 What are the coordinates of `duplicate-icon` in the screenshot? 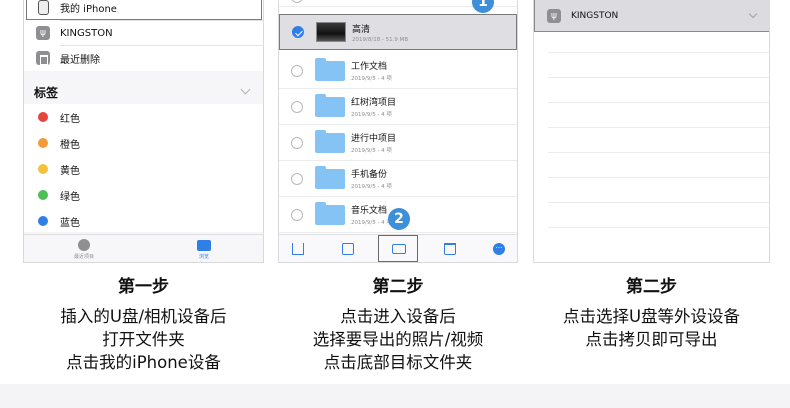 It's located at (348, 249).